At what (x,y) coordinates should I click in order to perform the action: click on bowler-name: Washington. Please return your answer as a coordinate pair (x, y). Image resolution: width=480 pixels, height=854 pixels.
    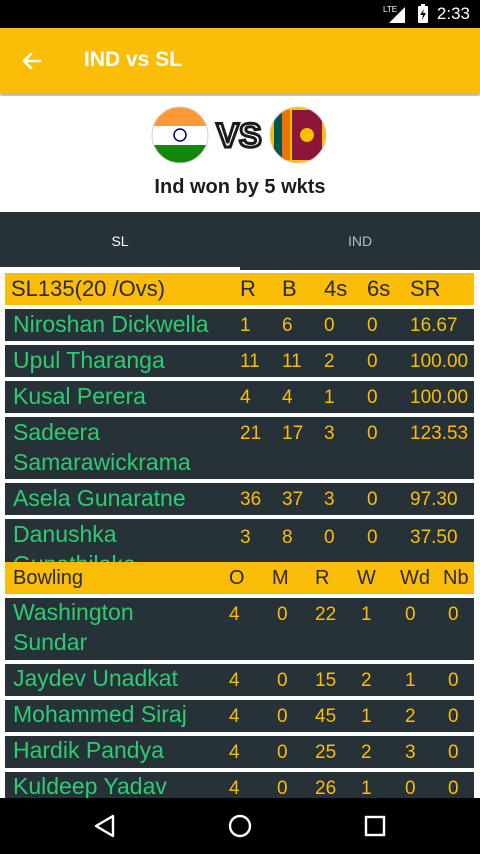
    Looking at the image, I should click on (73, 612).